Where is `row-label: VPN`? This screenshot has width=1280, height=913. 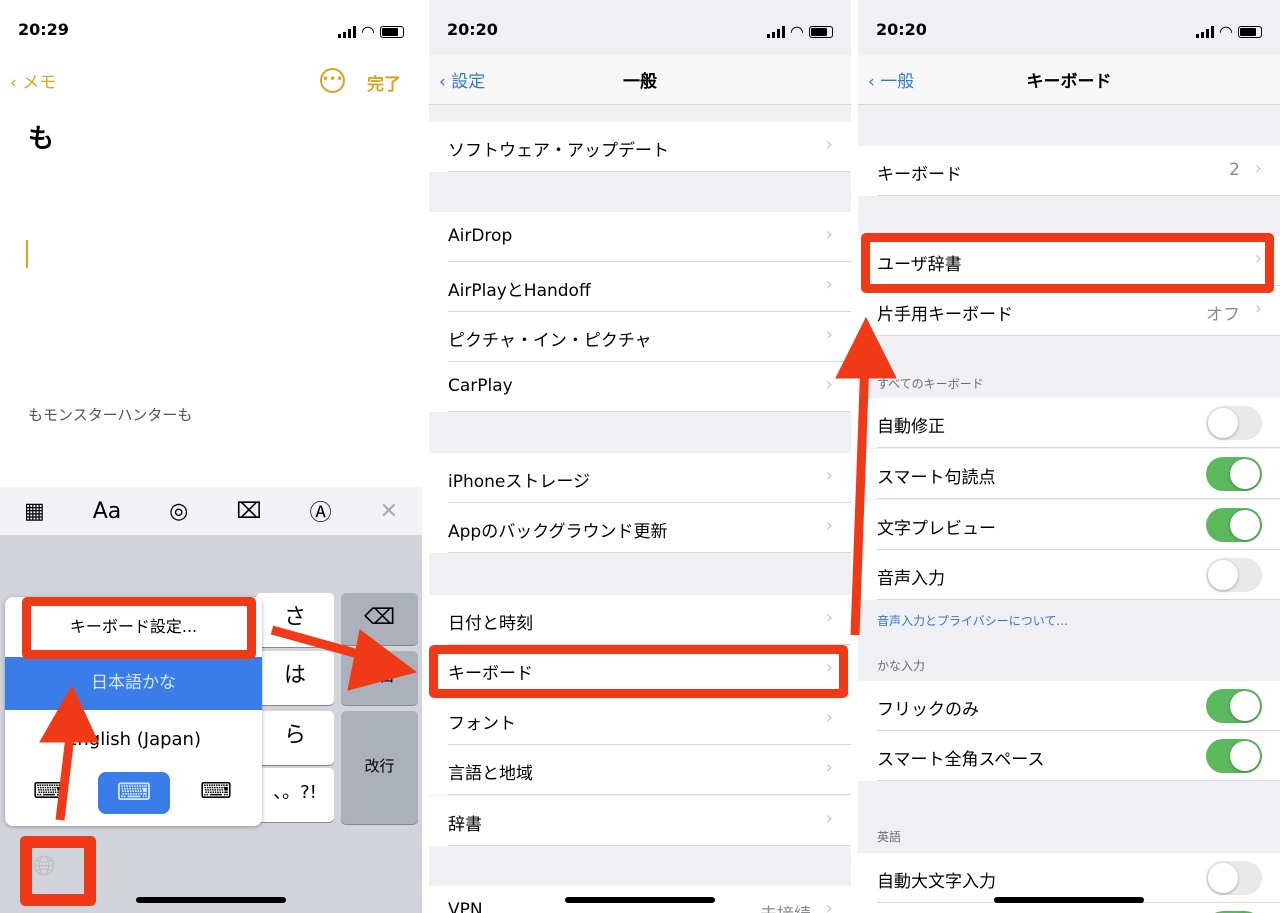
row-label: VPN is located at coordinates (465, 906).